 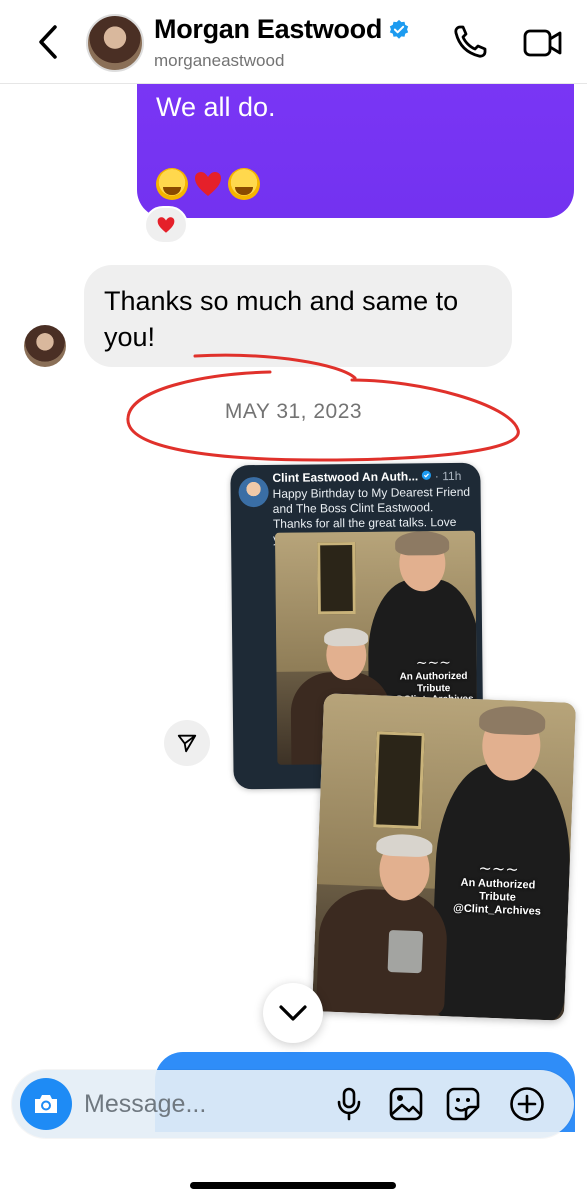 I want to click on message-text: Thanks so much and same to you!, so click(x=281, y=319).